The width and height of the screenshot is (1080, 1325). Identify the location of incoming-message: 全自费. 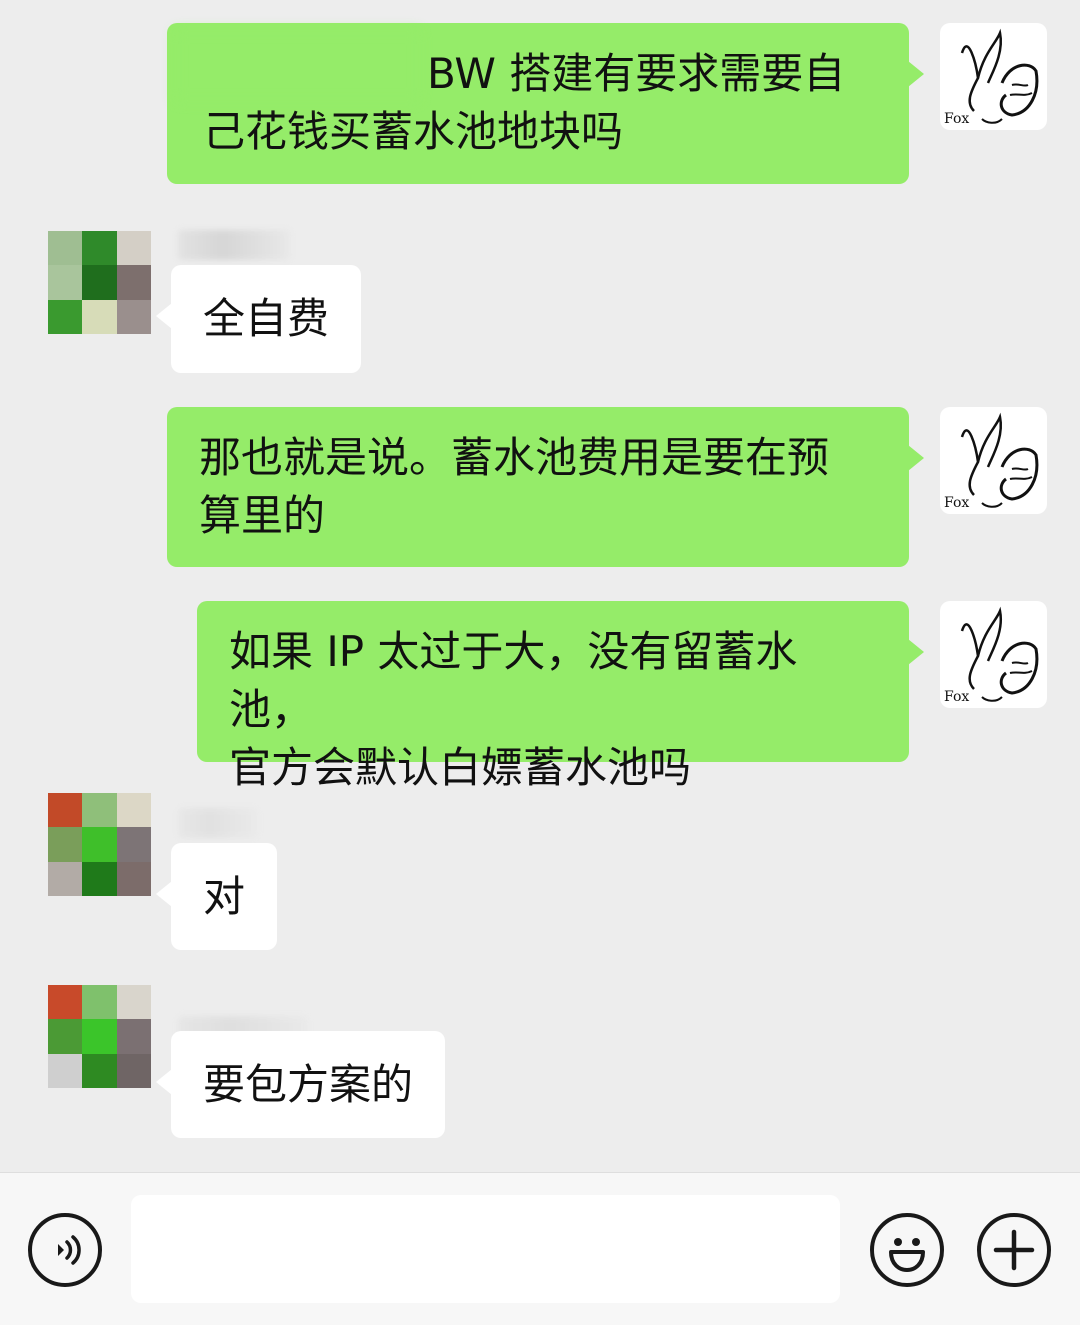
(258, 319).